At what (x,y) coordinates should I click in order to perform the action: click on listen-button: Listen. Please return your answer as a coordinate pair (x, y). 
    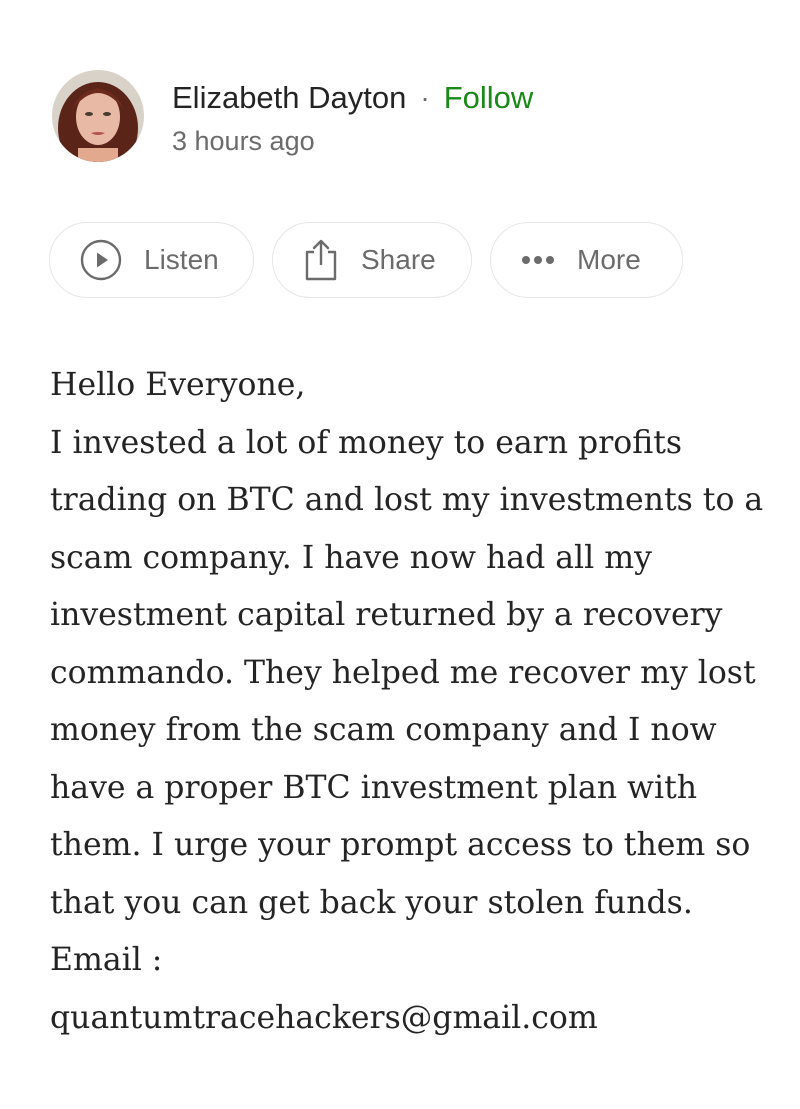
    Looking at the image, I should click on (151, 260).